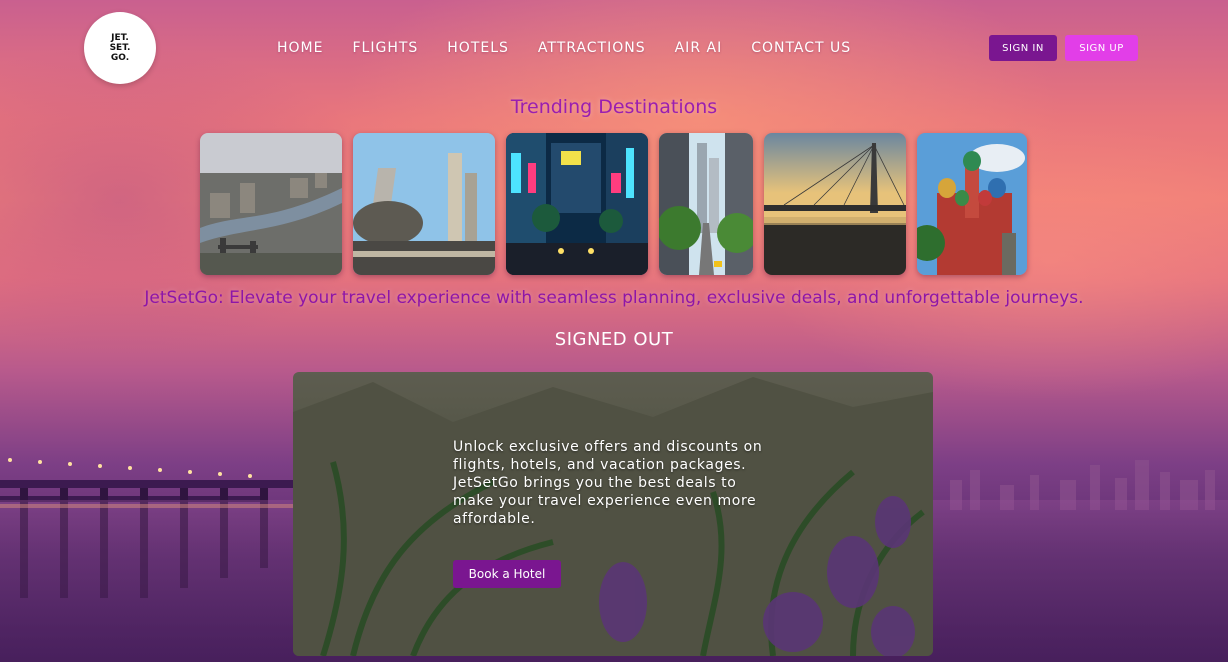 The width and height of the screenshot is (1228, 662). Describe the element at coordinates (614, 339) in the screenshot. I see `auth-status: SIGNED OUT` at that location.